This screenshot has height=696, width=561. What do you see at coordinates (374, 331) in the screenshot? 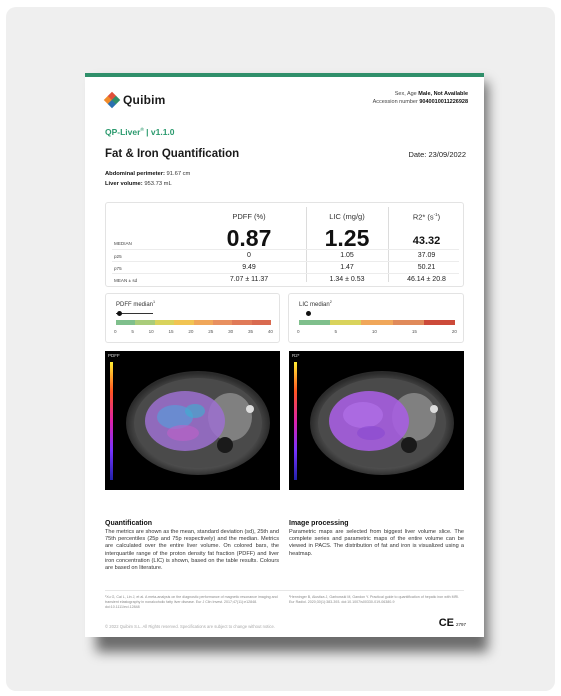
I see `lic-tick-label: 10` at bounding box center [374, 331].